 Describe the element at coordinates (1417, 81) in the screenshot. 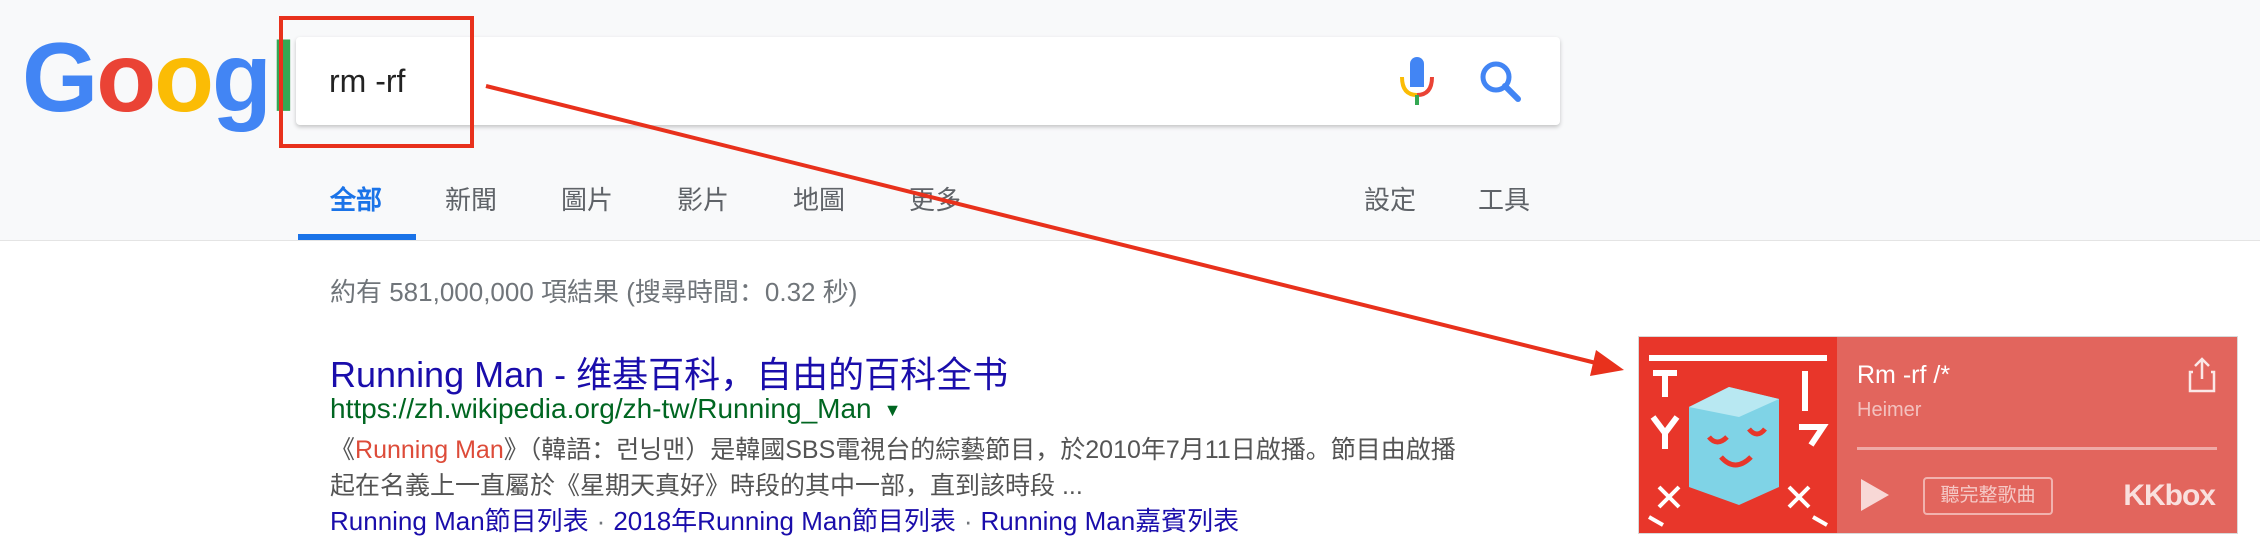

I see `microphone-icon` at that location.